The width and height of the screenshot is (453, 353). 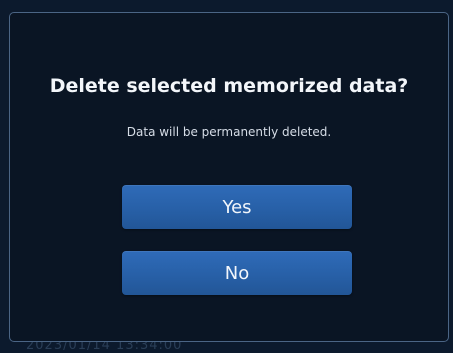 I want to click on yes-button: Yes, so click(x=237, y=207).